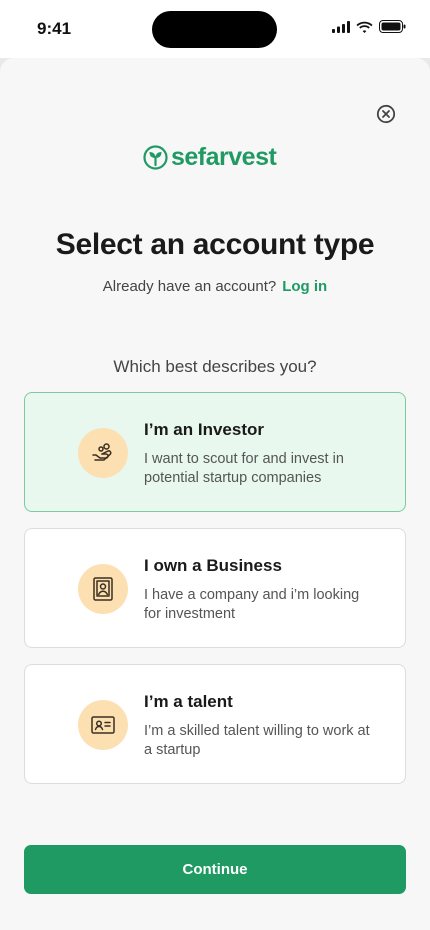 The width and height of the screenshot is (430, 930). What do you see at coordinates (392, 26) in the screenshot?
I see `battery-icon` at bounding box center [392, 26].